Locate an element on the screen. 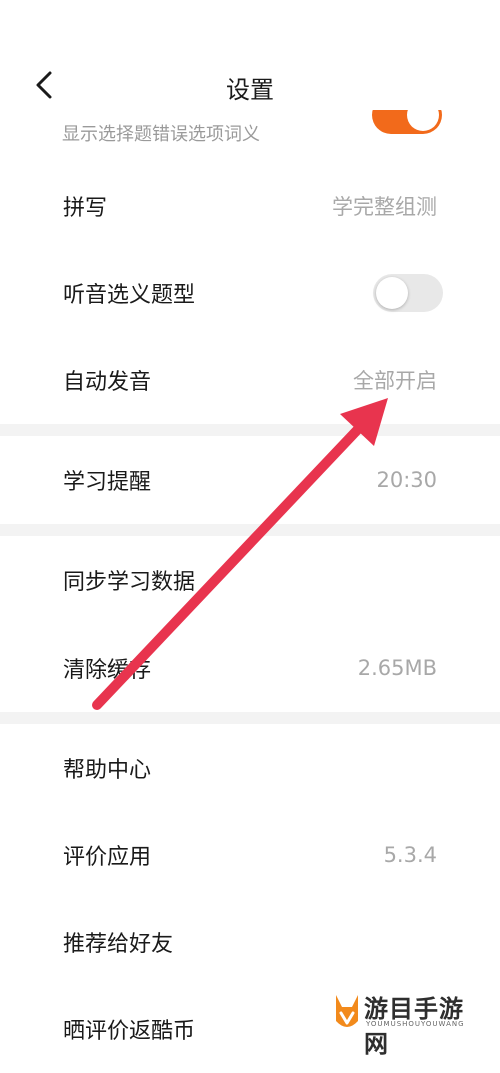 This screenshot has width=500, height=1073. settings-row-recommend: 推荐给好友 is located at coordinates (250, 942).